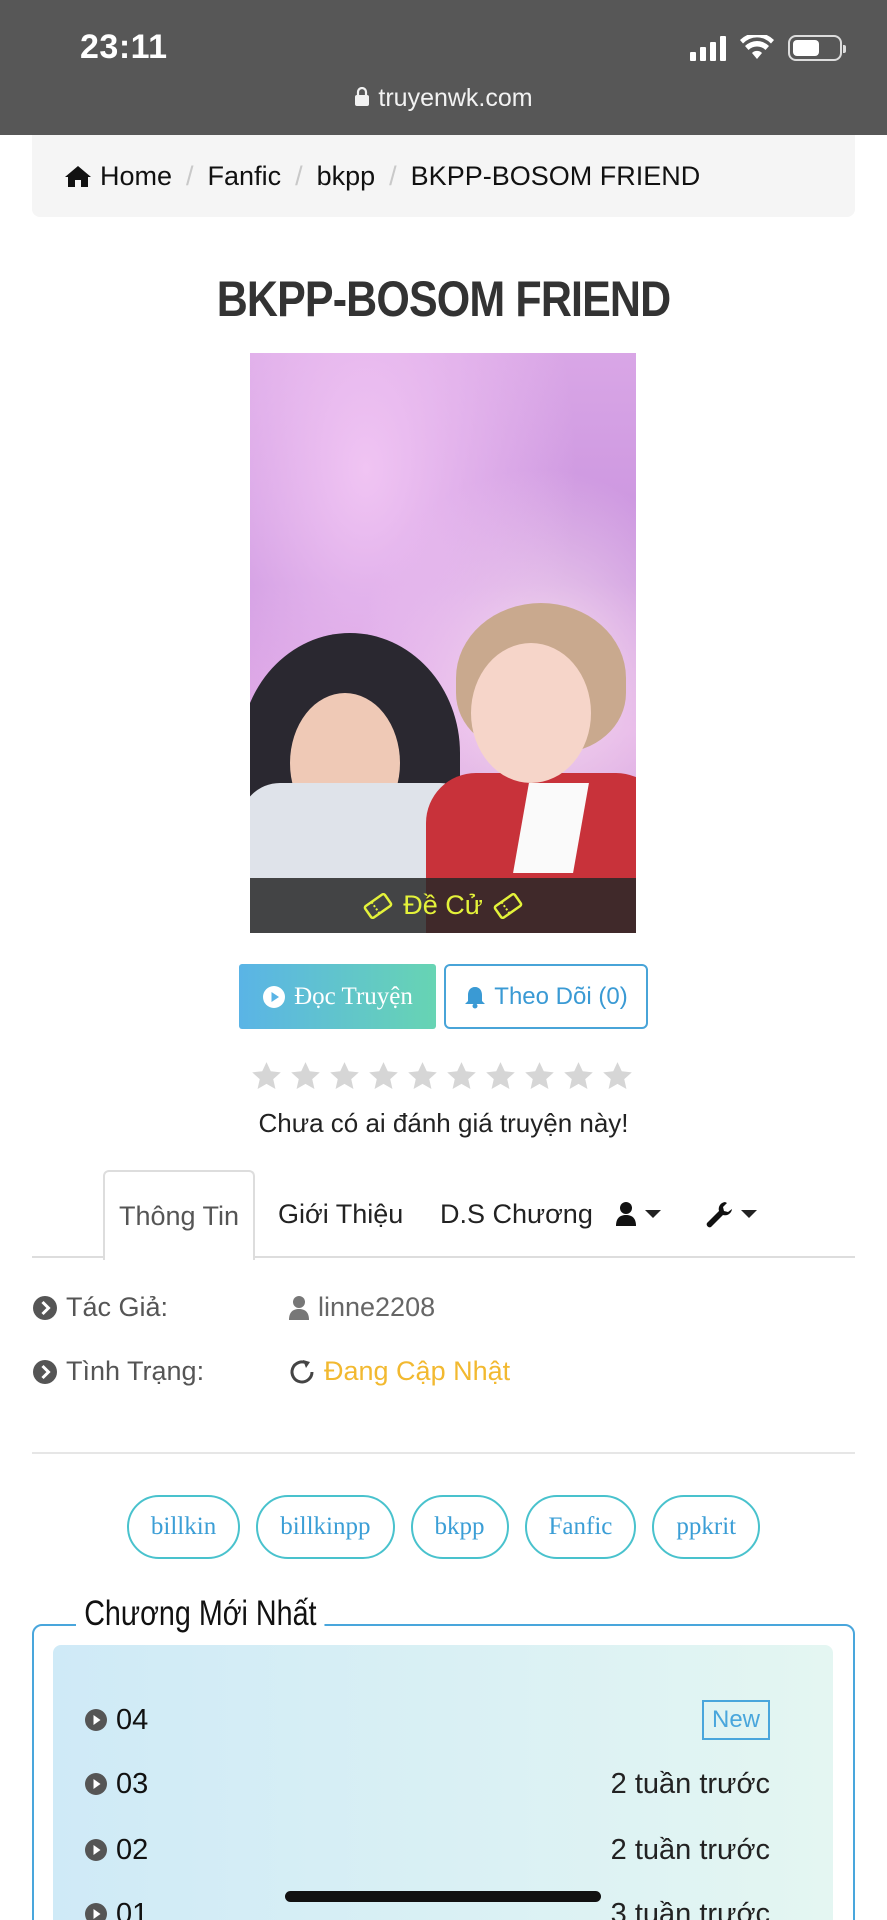  What do you see at coordinates (443, 1896) in the screenshot?
I see `home-indicator` at bounding box center [443, 1896].